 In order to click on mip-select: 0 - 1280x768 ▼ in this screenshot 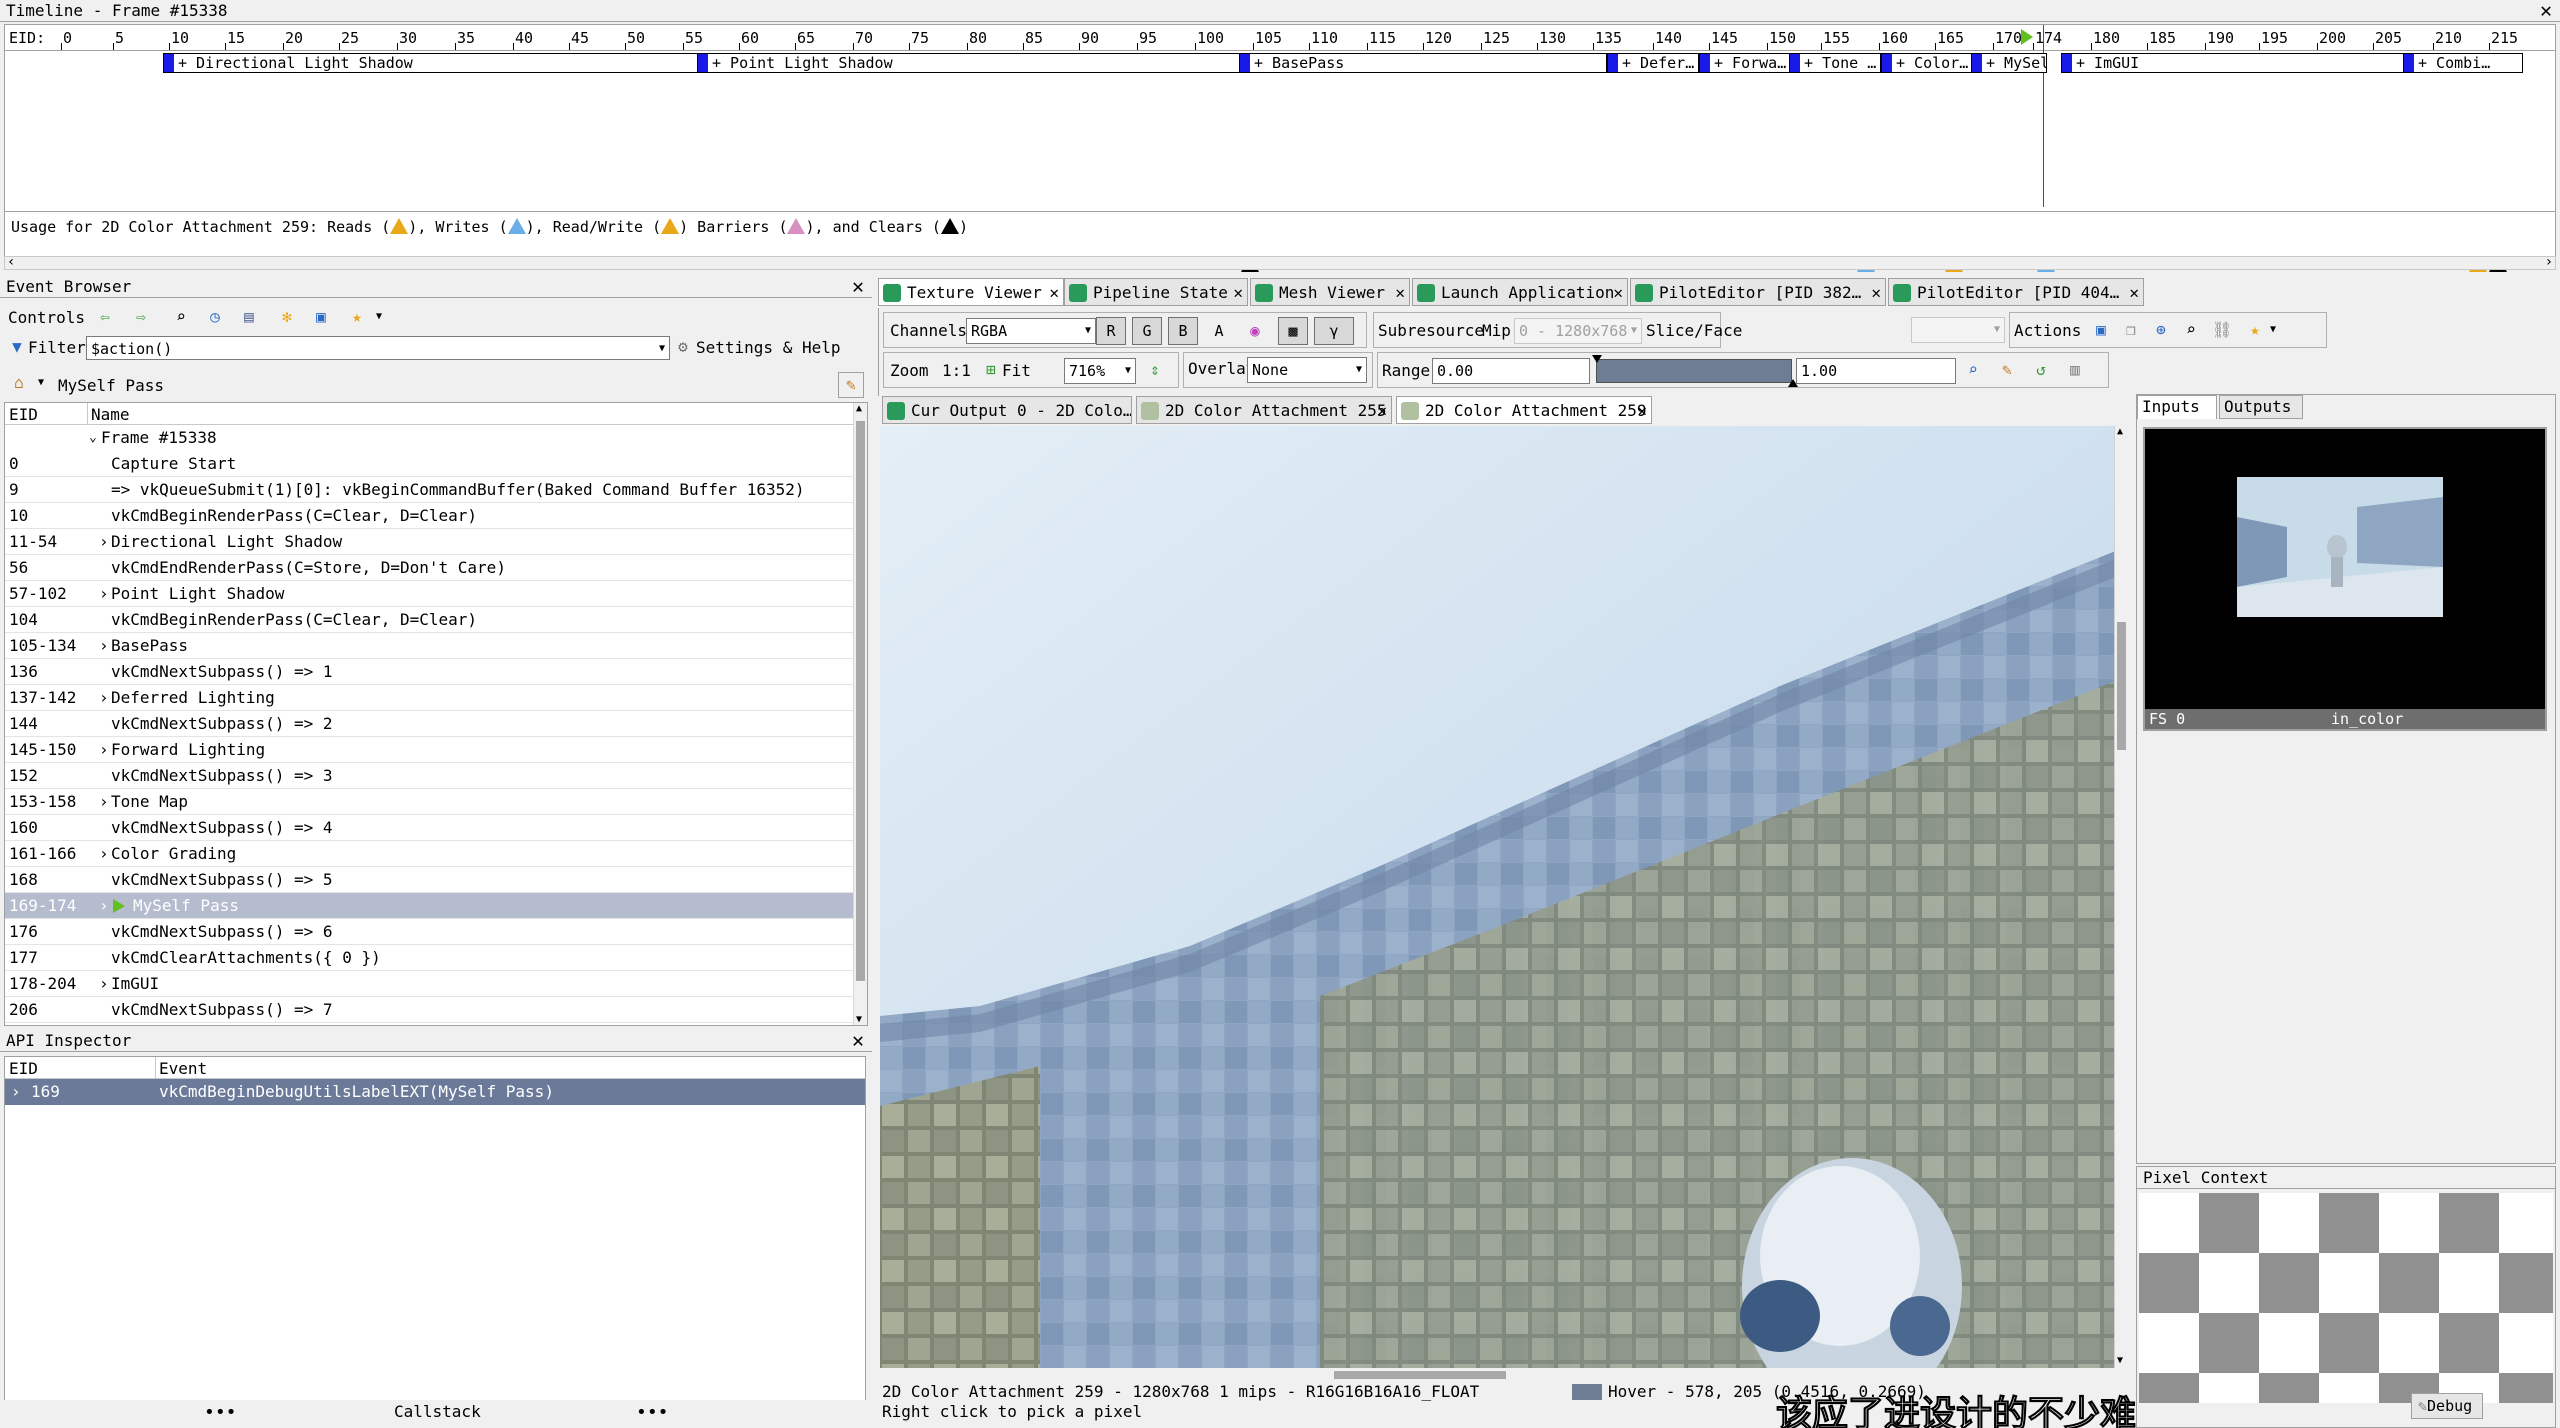, I will do `click(1578, 331)`.